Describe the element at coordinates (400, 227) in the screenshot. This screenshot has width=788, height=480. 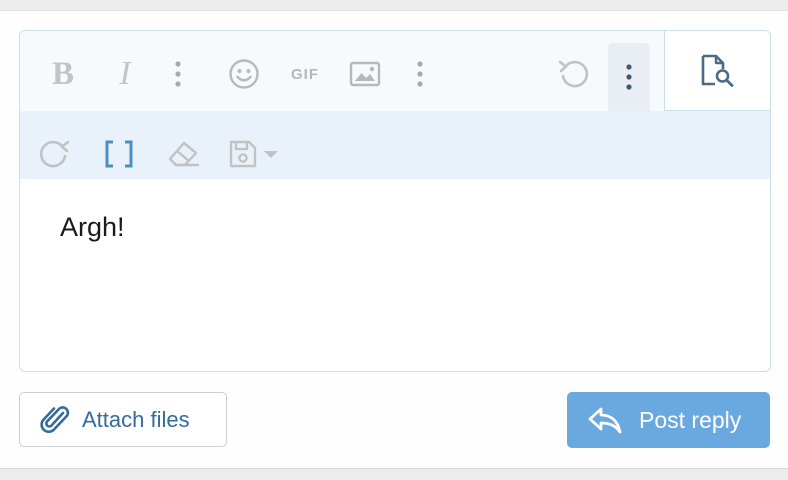
I see `editor-content: Argh!` at that location.